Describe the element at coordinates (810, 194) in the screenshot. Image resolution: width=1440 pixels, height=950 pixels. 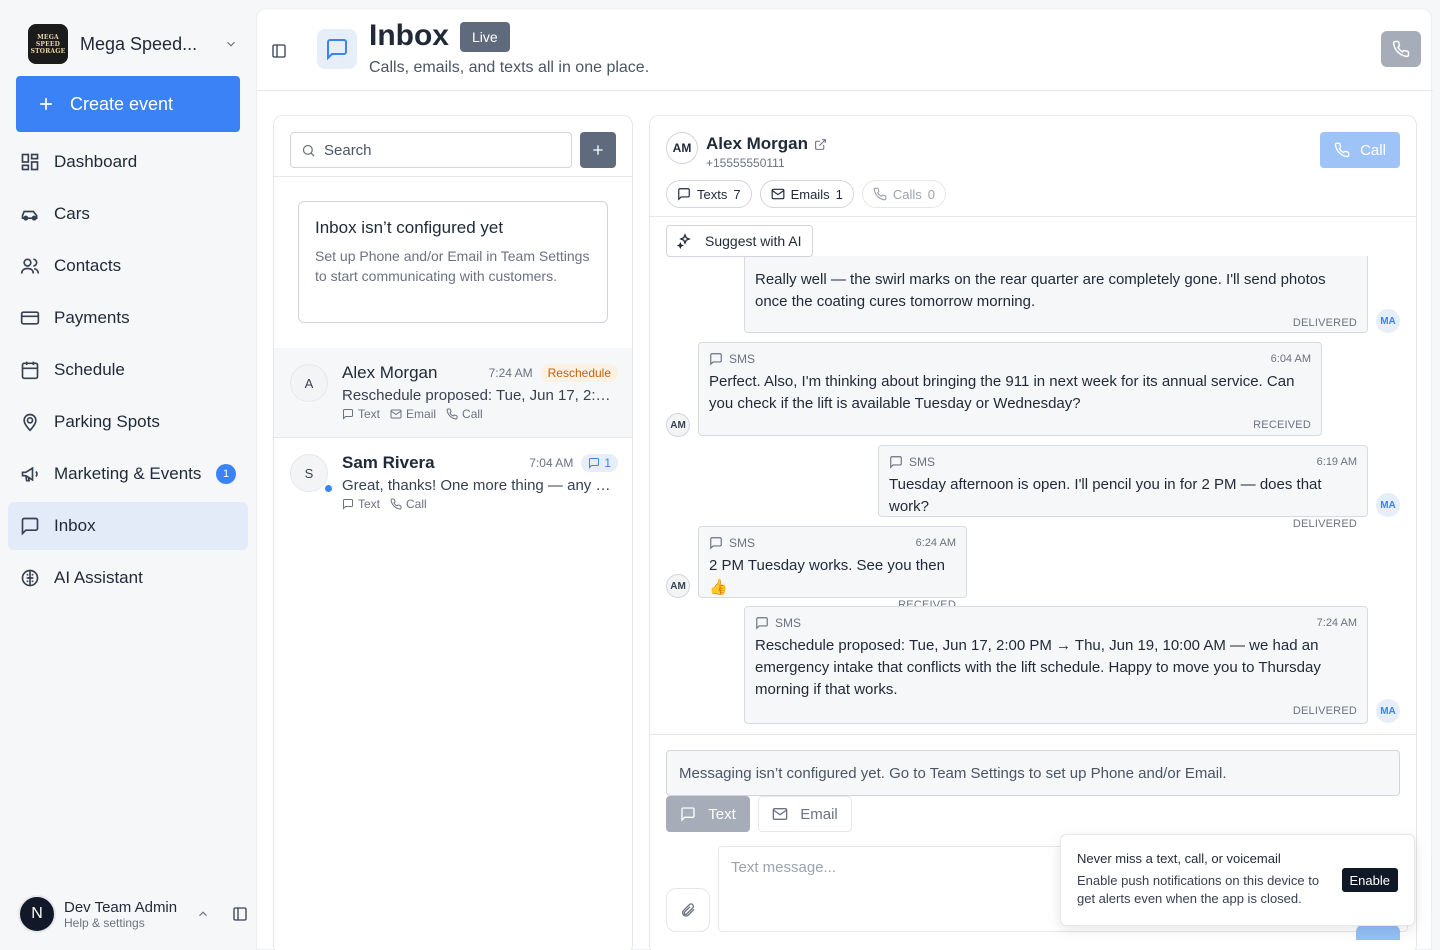
I see `chip-label: Emails` at that location.